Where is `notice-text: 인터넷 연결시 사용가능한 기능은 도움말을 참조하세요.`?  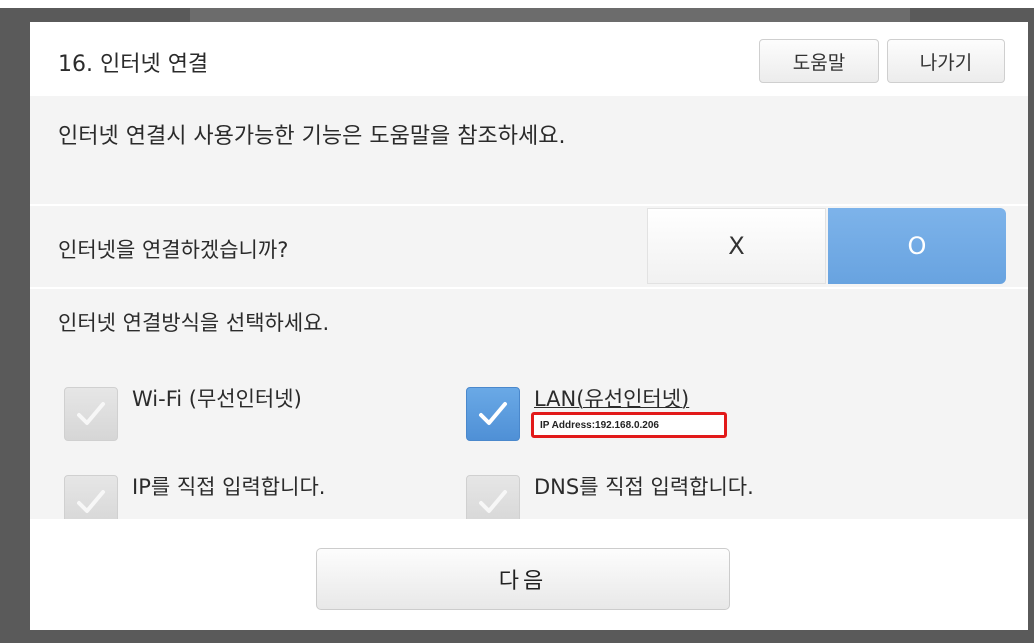 notice-text: 인터넷 연결시 사용가능한 기능은 도움말을 참조하세요. is located at coordinates (312, 136).